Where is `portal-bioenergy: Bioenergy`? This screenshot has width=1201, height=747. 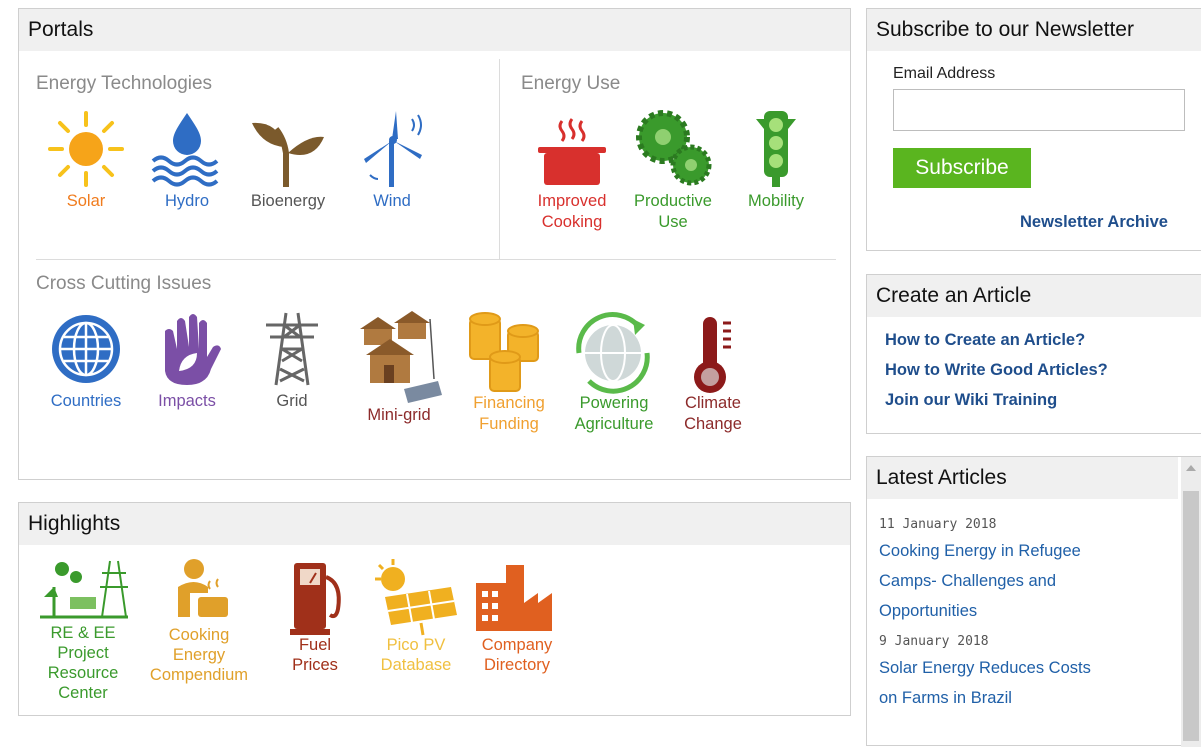 portal-bioenergy: Bioenergy is located at coordinates (288, 160).